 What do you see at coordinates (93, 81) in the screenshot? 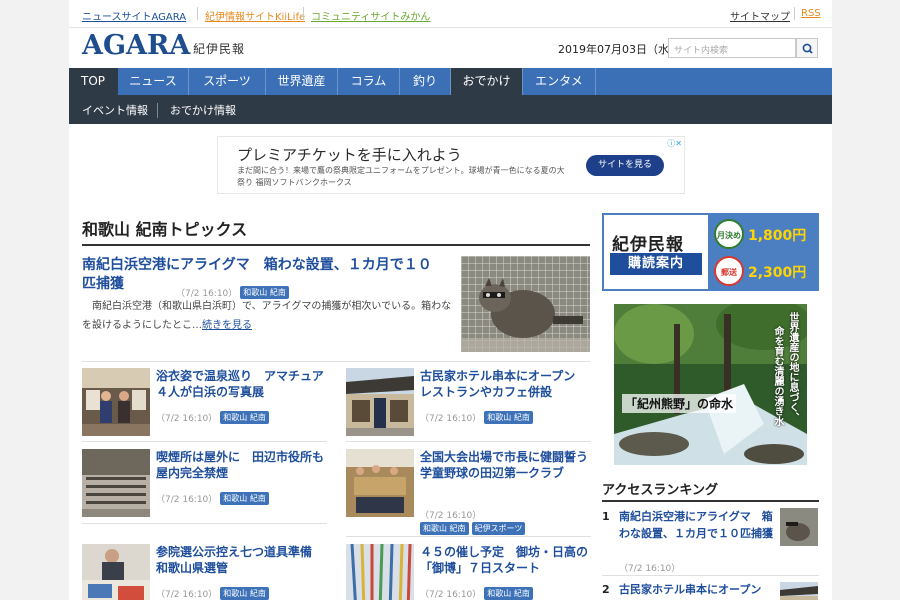
I see `nav-top: TOP` at bounding box center [93, 81].